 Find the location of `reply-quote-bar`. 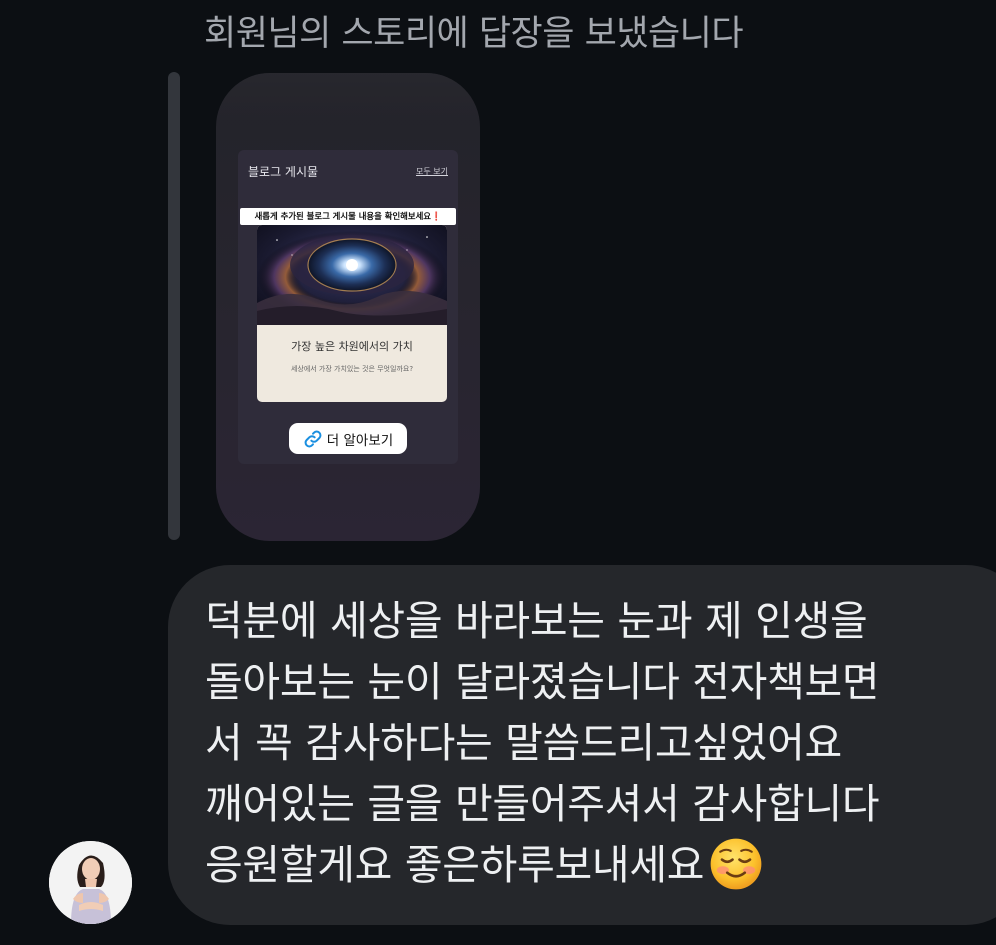

reply-quote-bar is located at coordinates (174, 306).